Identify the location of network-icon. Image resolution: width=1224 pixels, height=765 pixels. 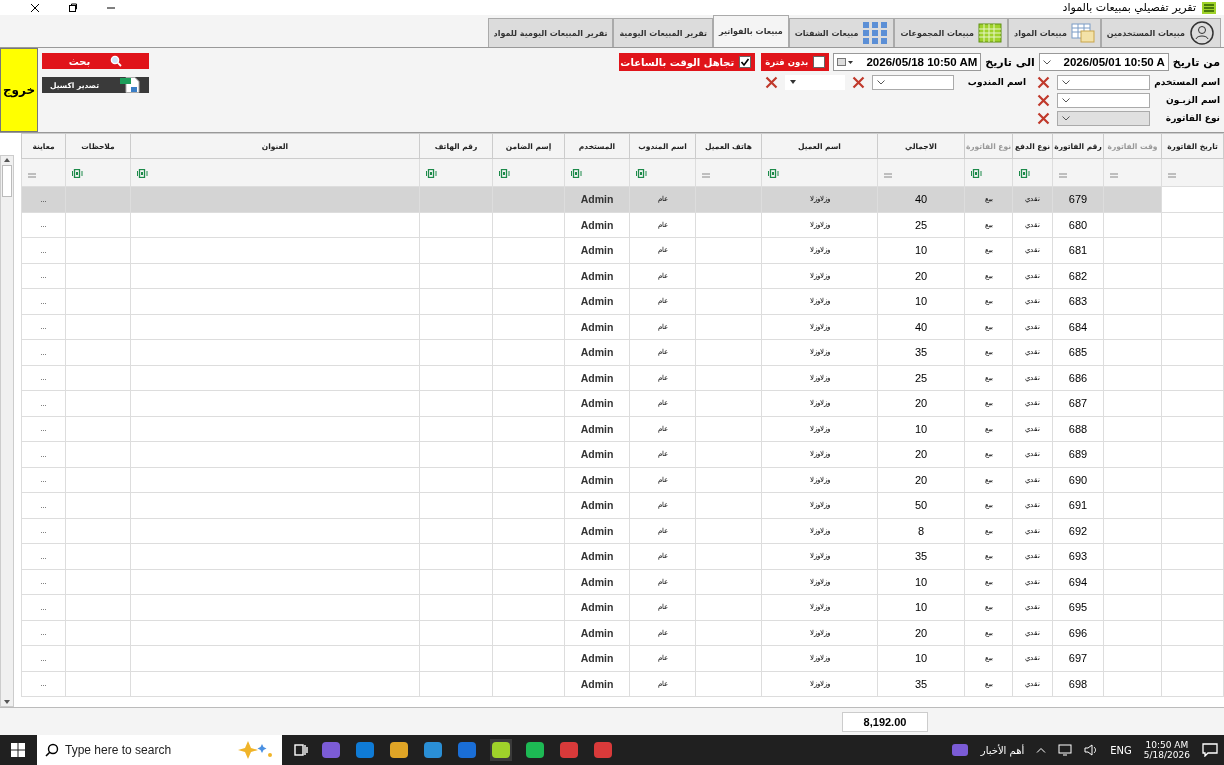
(1065, 750).